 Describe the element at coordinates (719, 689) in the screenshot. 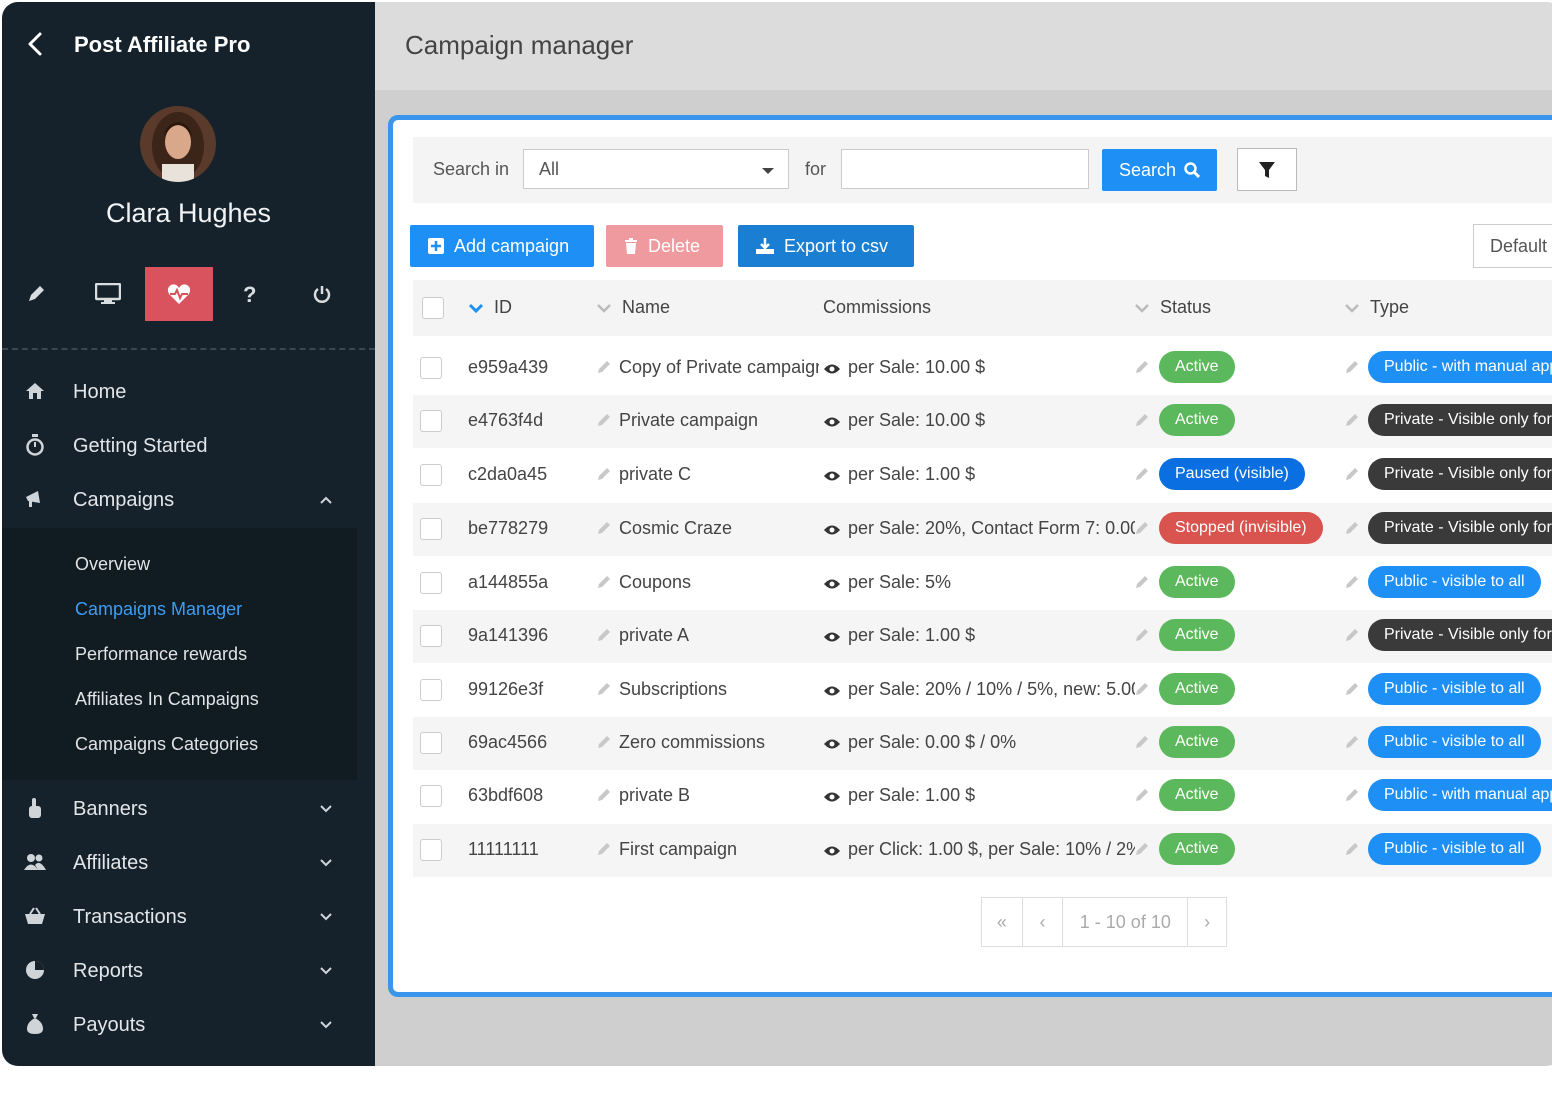

I see `campaign-name: Subscriptions` at that location.